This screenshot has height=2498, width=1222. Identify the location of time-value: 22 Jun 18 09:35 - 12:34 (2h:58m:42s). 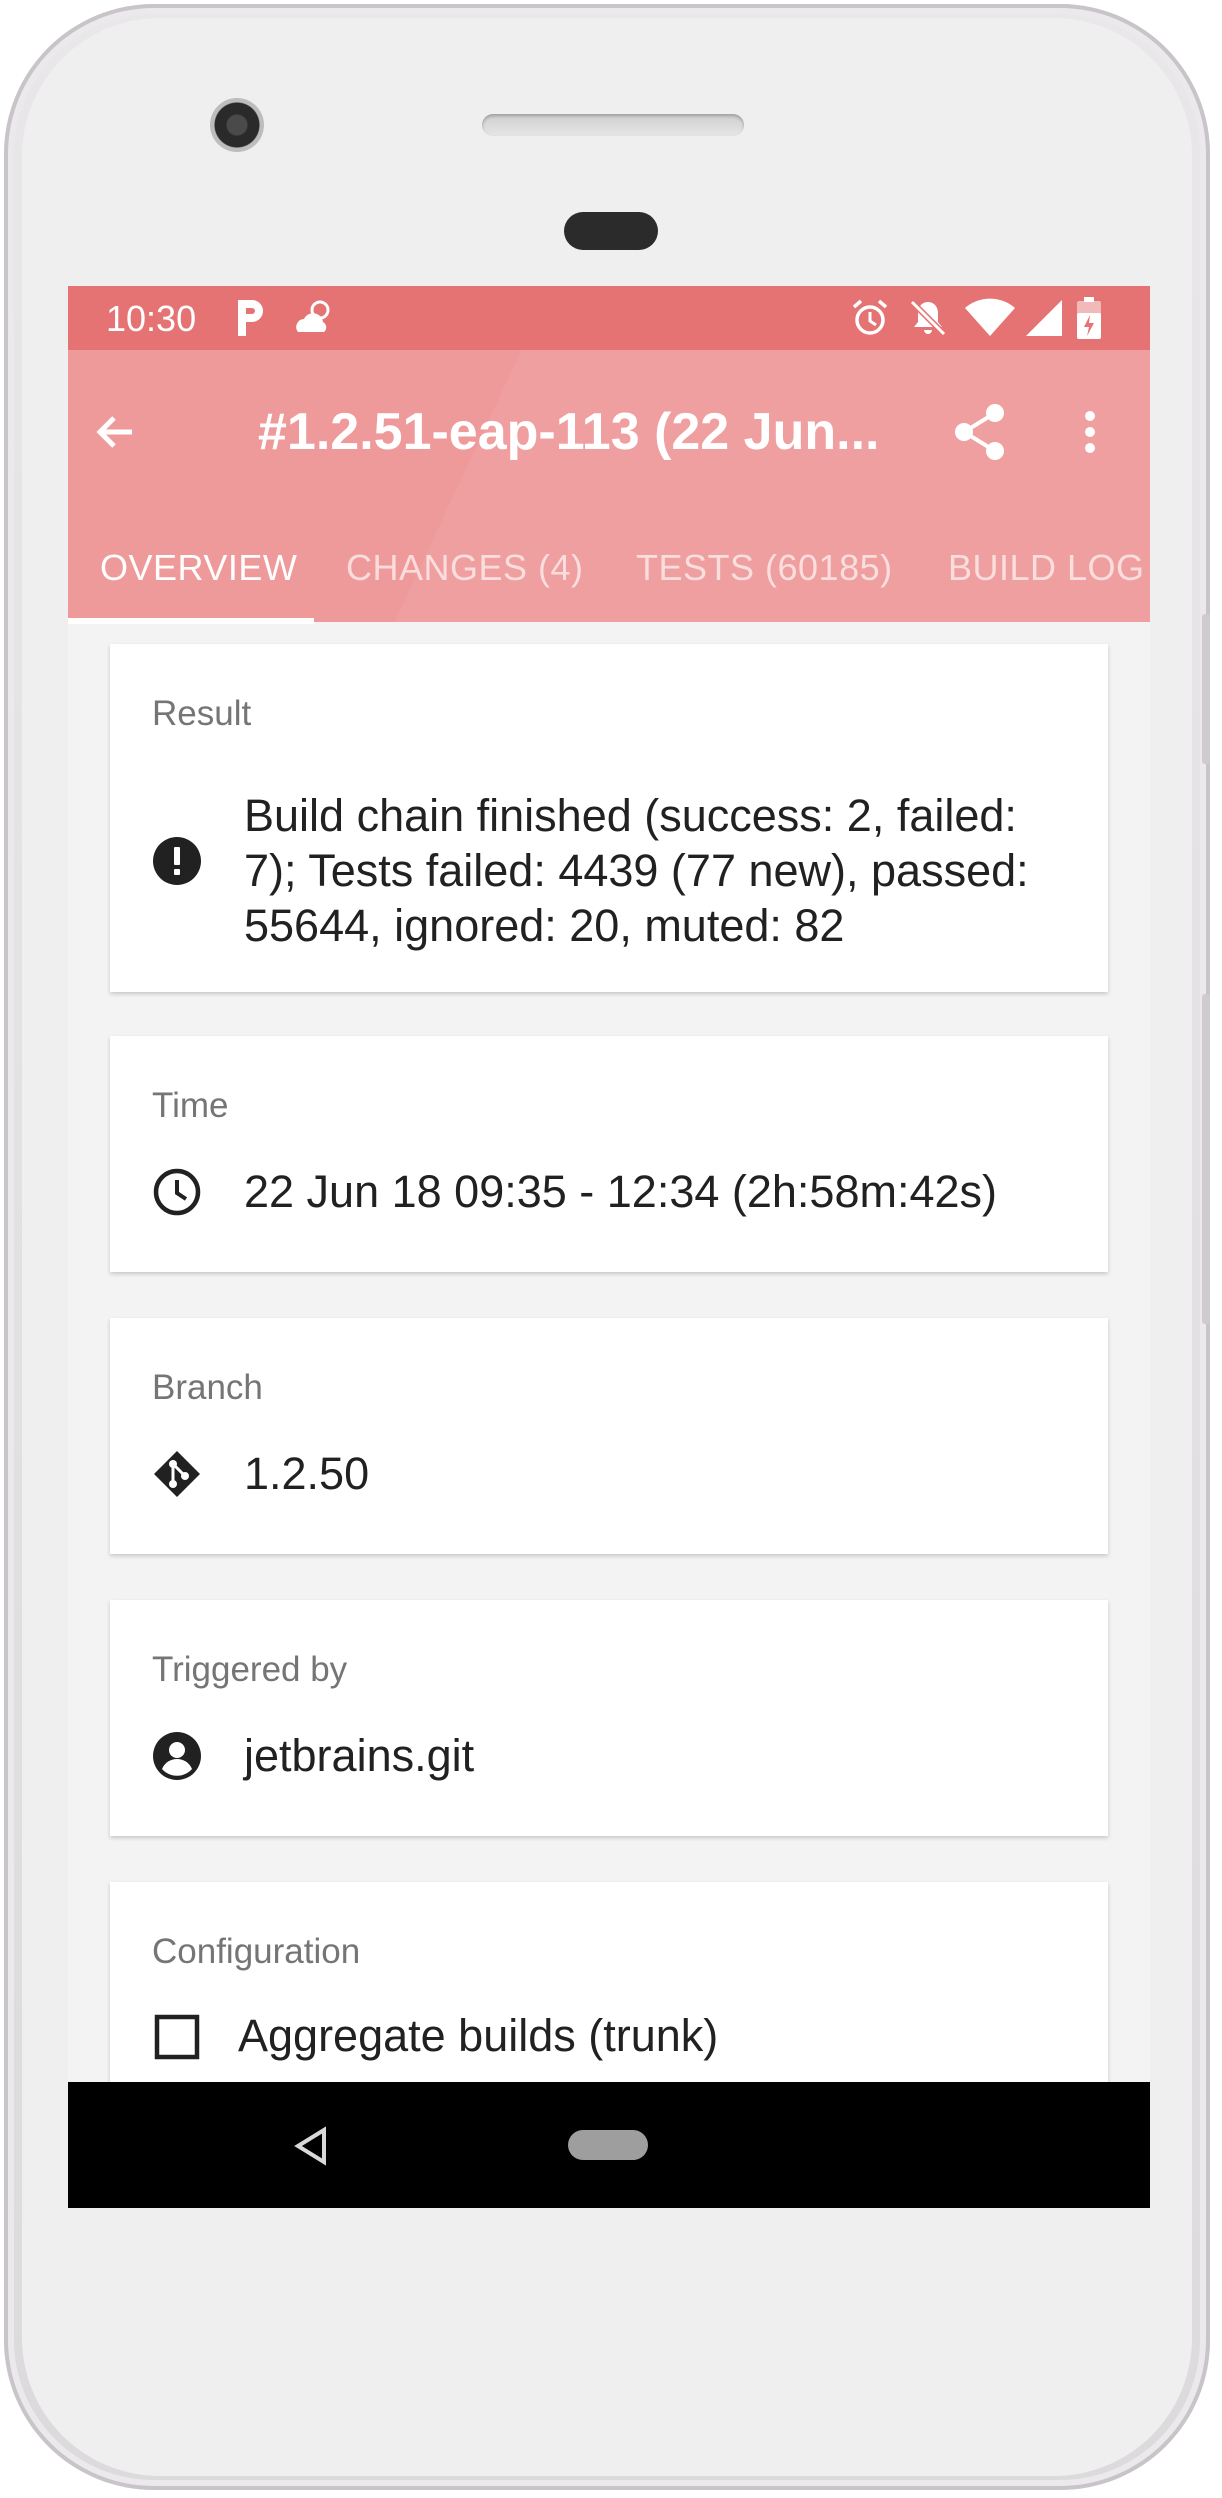
(621, 1191).